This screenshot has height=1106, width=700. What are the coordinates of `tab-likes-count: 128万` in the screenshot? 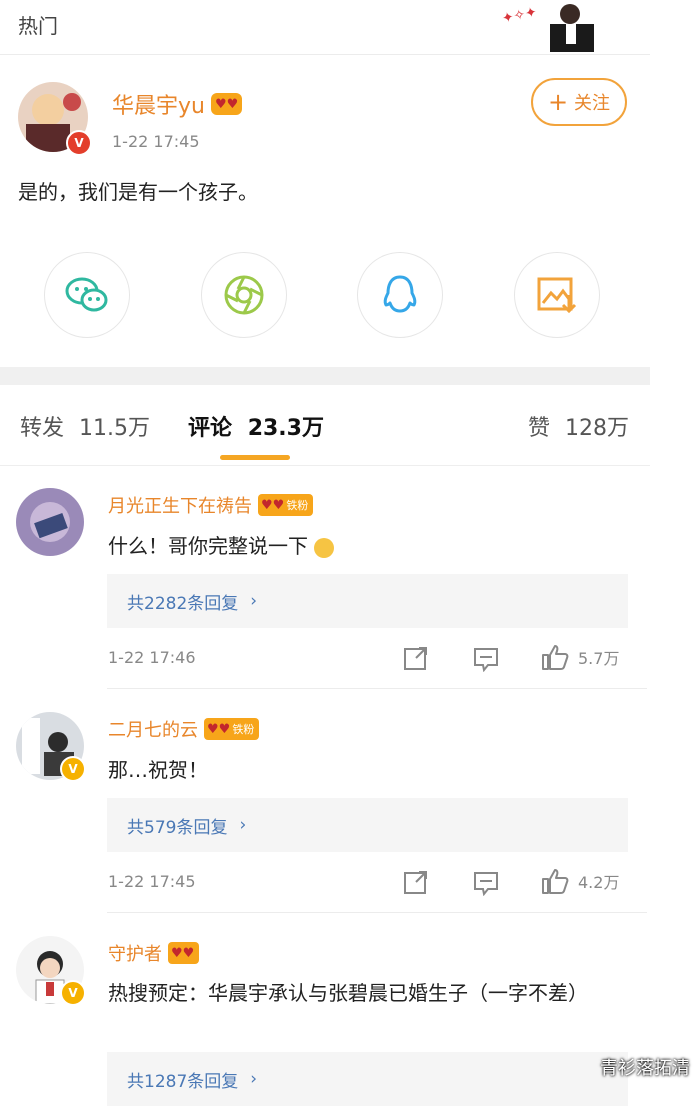 It's located at (597, 428).